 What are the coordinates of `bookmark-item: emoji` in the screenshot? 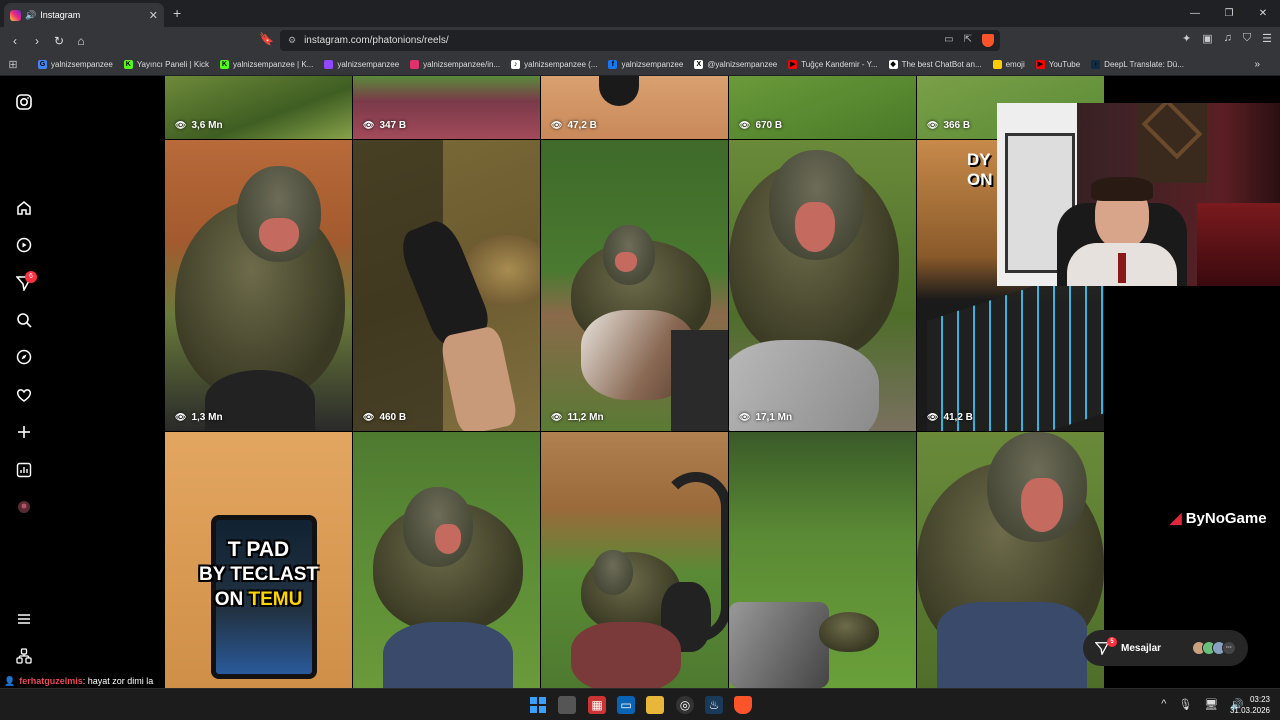 It's located at (1008, 64).